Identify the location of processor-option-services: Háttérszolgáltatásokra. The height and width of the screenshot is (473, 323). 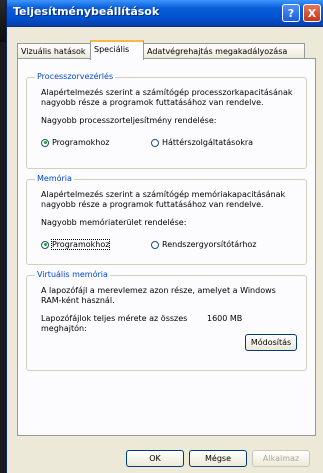
(202, 142).